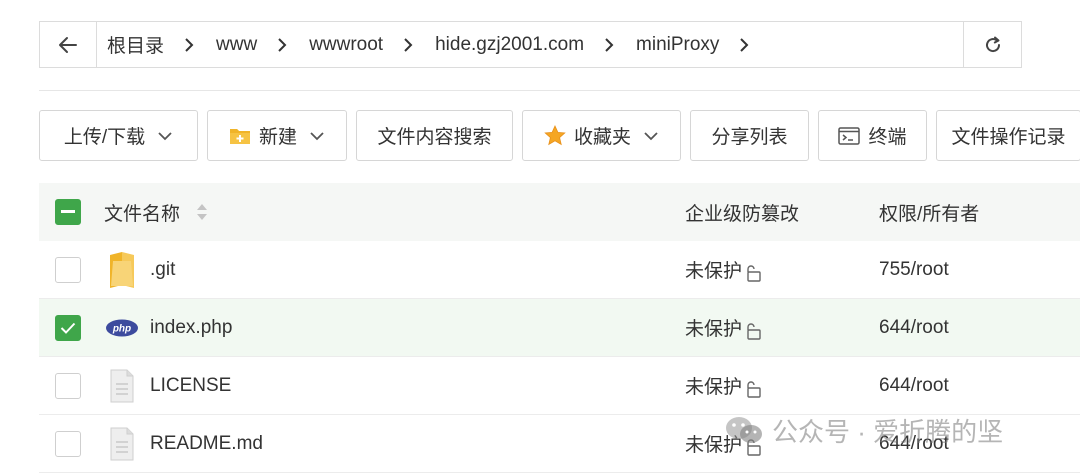  Describe the element at coordinates (559, 328) in the screenshot. I see `table-row: php index.php 未保护 644/root` at that location.